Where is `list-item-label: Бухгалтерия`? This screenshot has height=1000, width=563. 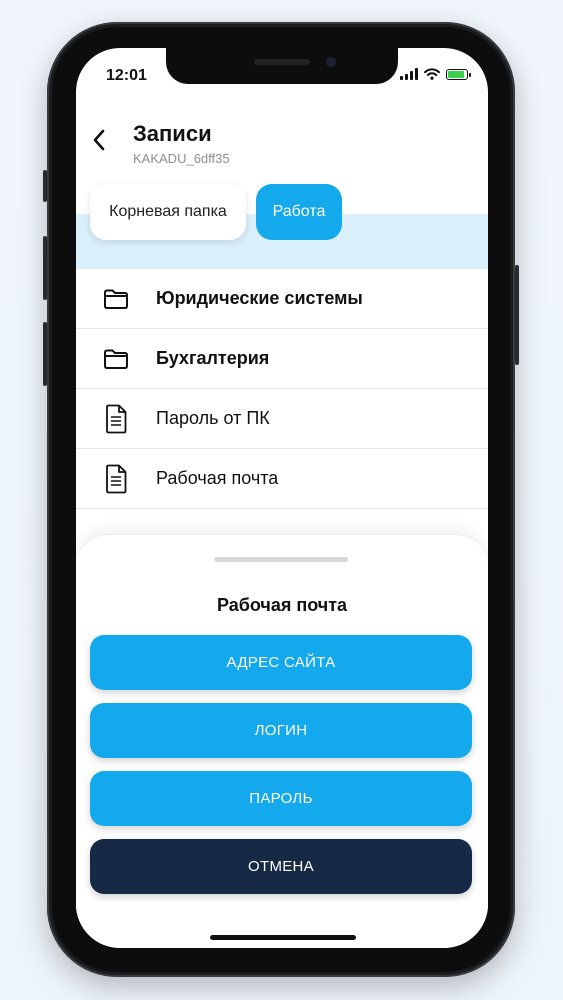 list-item-label: Бухгалтерия is located at coordinates (213, 358).